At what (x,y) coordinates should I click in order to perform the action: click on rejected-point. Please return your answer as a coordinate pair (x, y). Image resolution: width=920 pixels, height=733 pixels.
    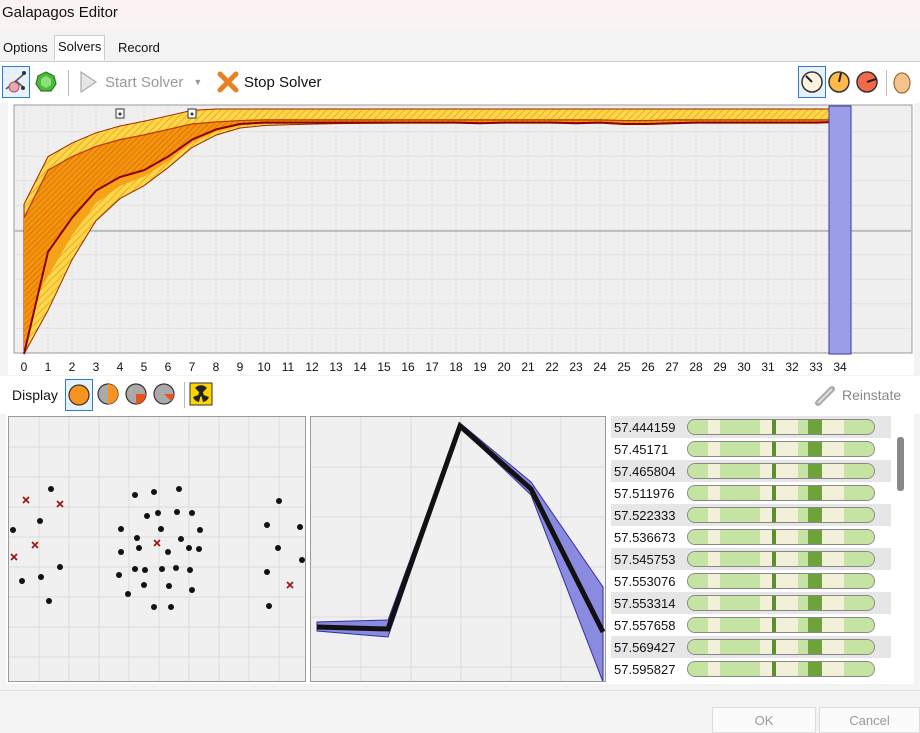
    Looking at the image, I should click on (35, 545).